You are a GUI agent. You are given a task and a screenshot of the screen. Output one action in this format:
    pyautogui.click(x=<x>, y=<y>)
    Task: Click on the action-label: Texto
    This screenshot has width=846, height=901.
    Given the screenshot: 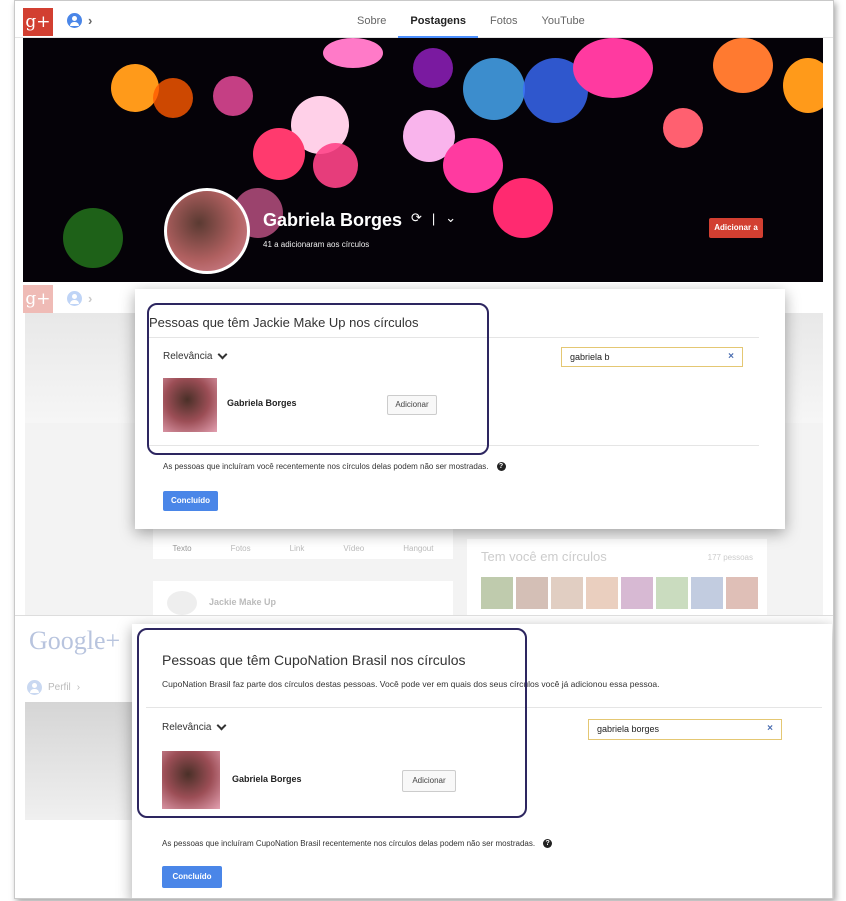 What is the action you would take?
    pyautogui.click(x=182, y=548)
    